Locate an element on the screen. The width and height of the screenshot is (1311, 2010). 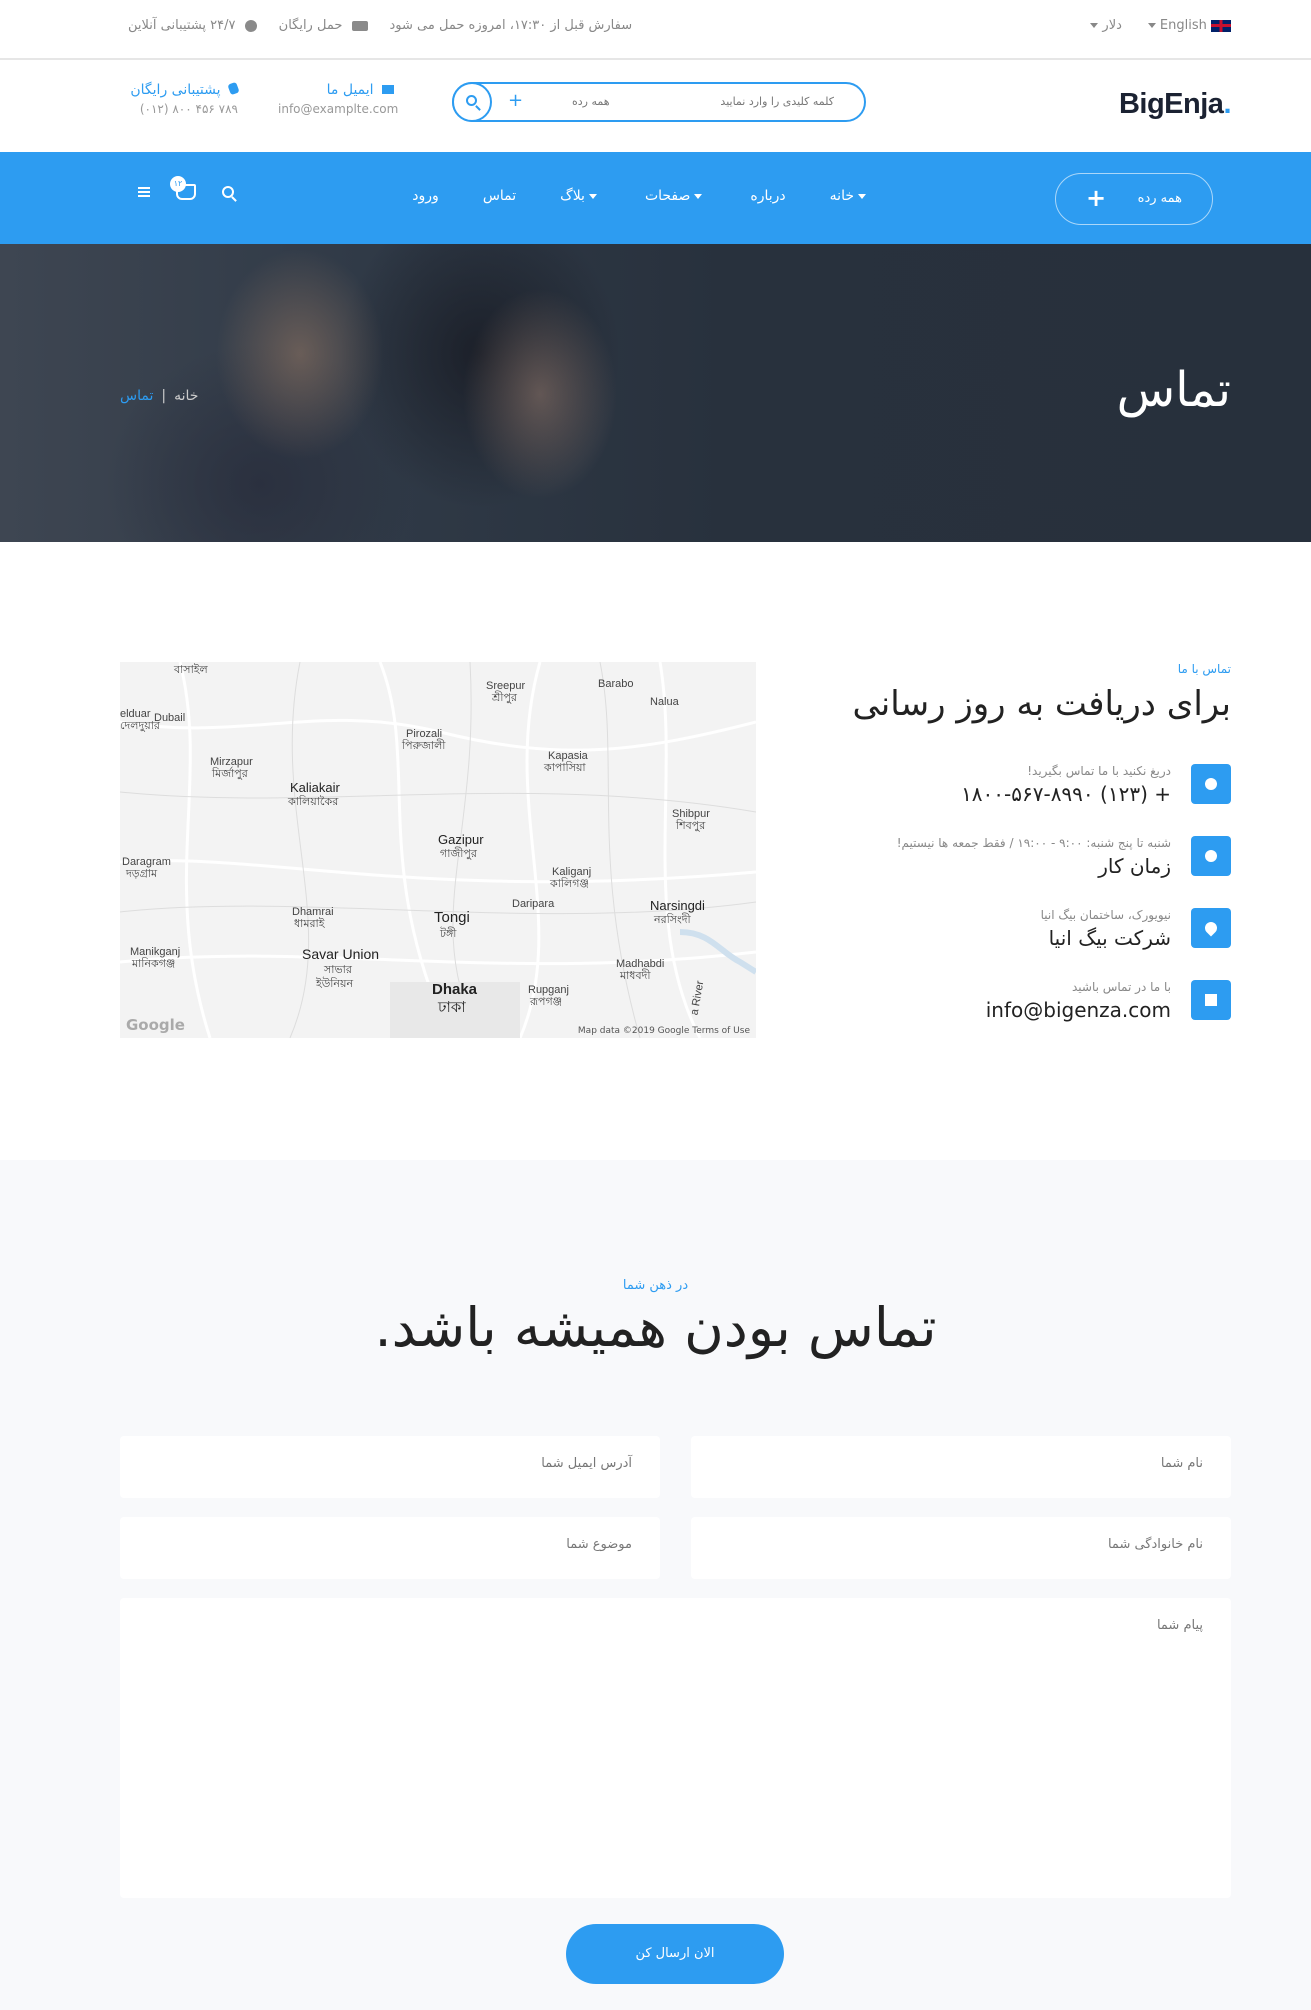
truck-icon is located at coordinates (359, 25).